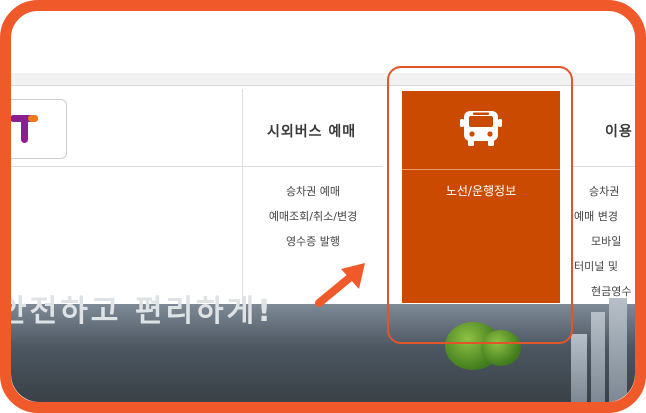 This screenshot has width=646, height=413. What do you see at coordinates (313, 216) in the screenshot?
I see `menu-booking-lookup: 예매조회/취소/변경` at bounding box center [313, 216].